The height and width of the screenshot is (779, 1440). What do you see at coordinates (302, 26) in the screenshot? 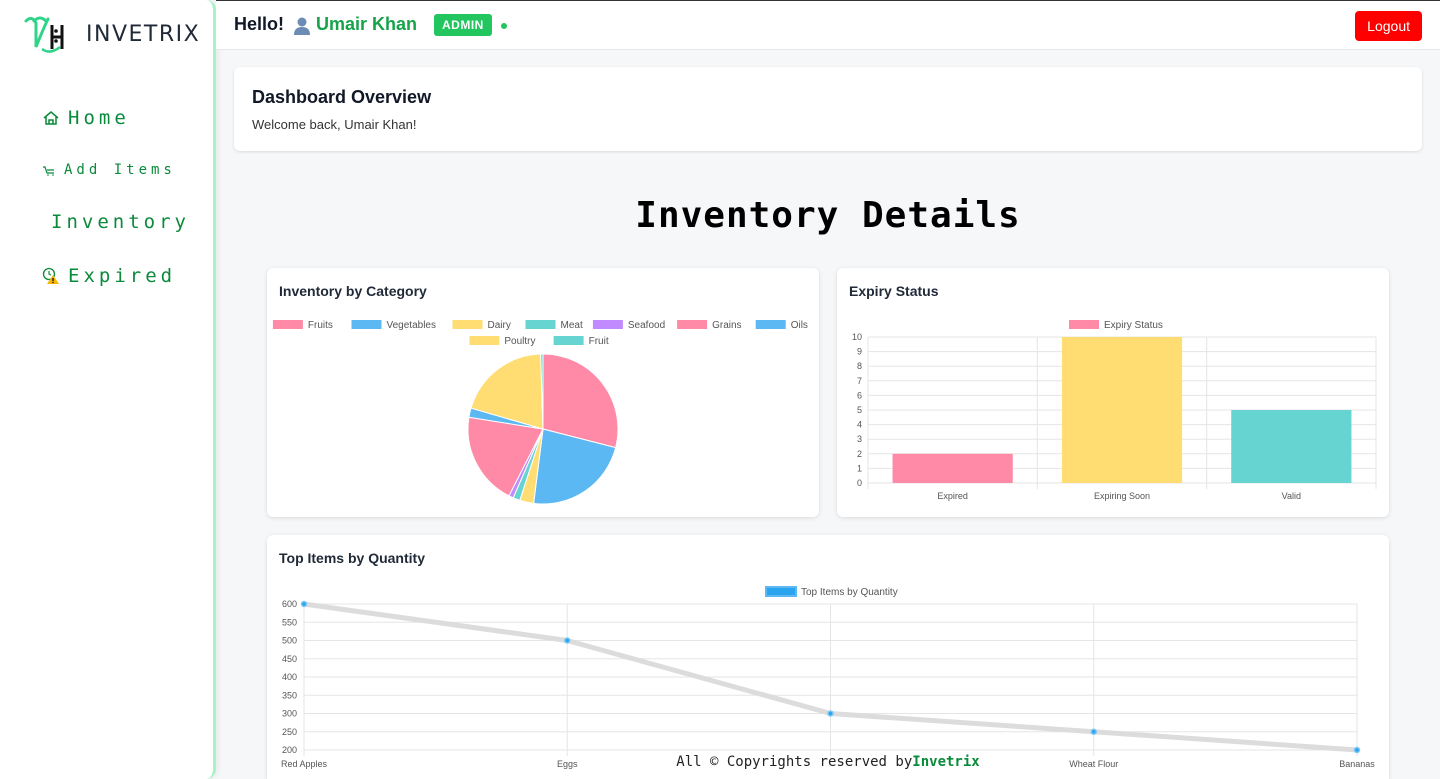
I see `user-icon` at bounding box center [302, 26].